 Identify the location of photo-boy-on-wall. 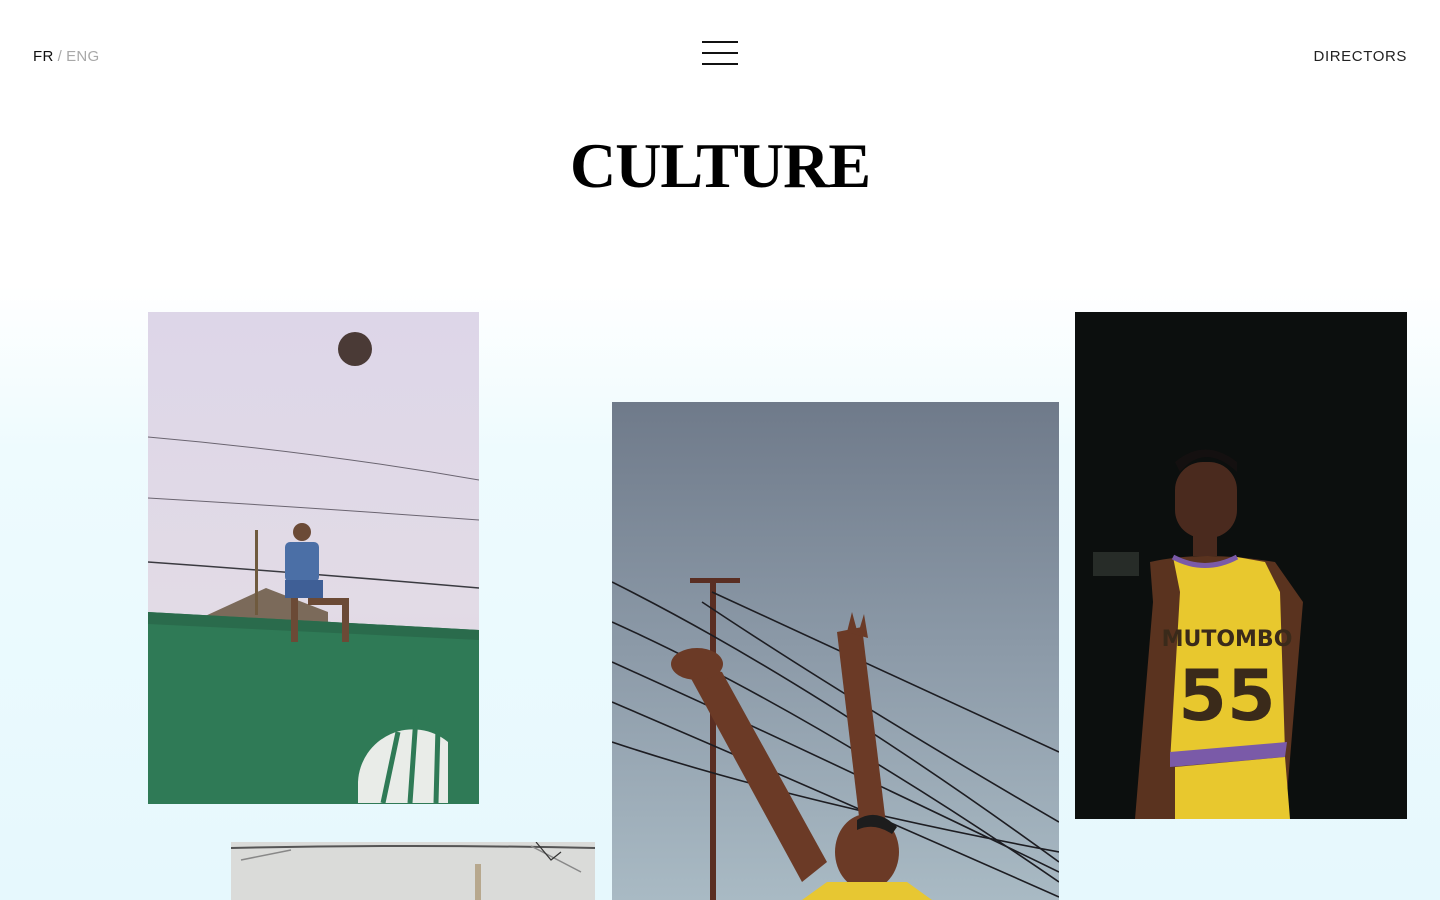
(313, 558).